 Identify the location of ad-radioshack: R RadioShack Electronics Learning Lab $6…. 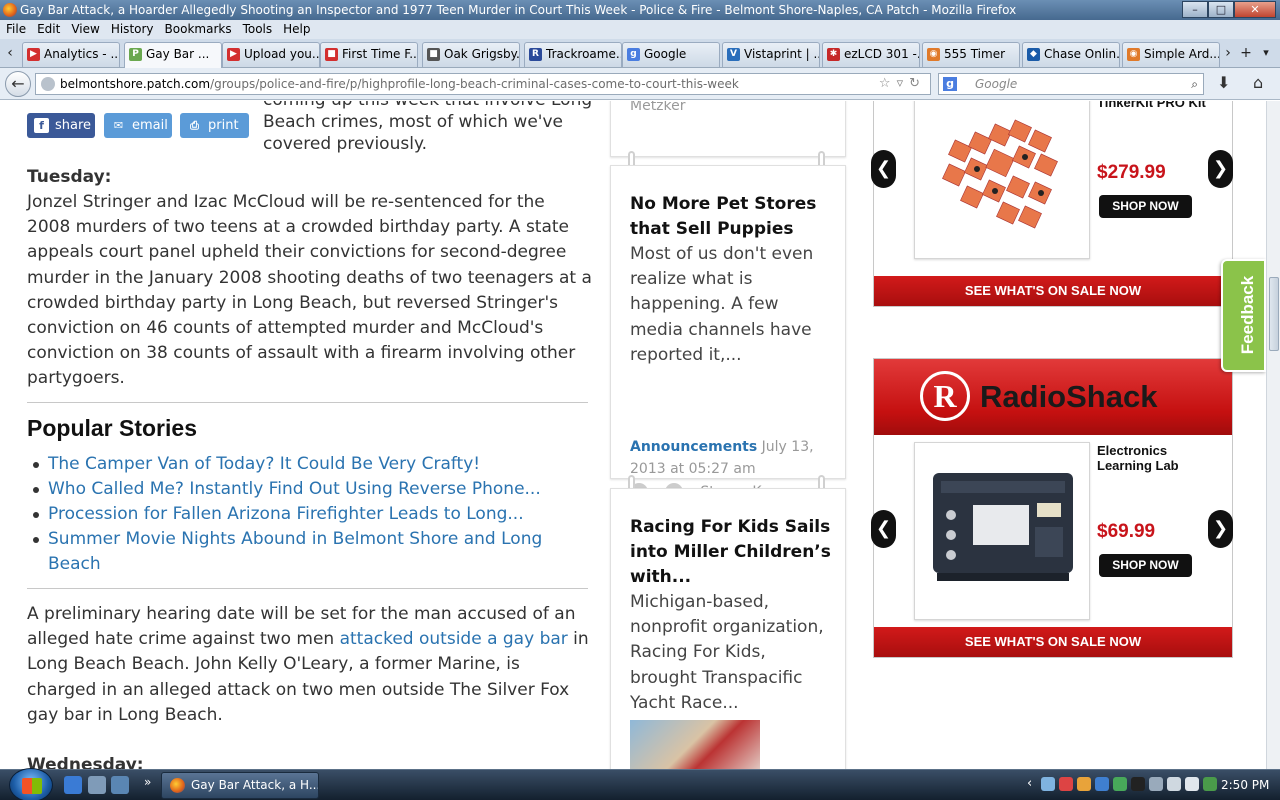
(1052, 508).